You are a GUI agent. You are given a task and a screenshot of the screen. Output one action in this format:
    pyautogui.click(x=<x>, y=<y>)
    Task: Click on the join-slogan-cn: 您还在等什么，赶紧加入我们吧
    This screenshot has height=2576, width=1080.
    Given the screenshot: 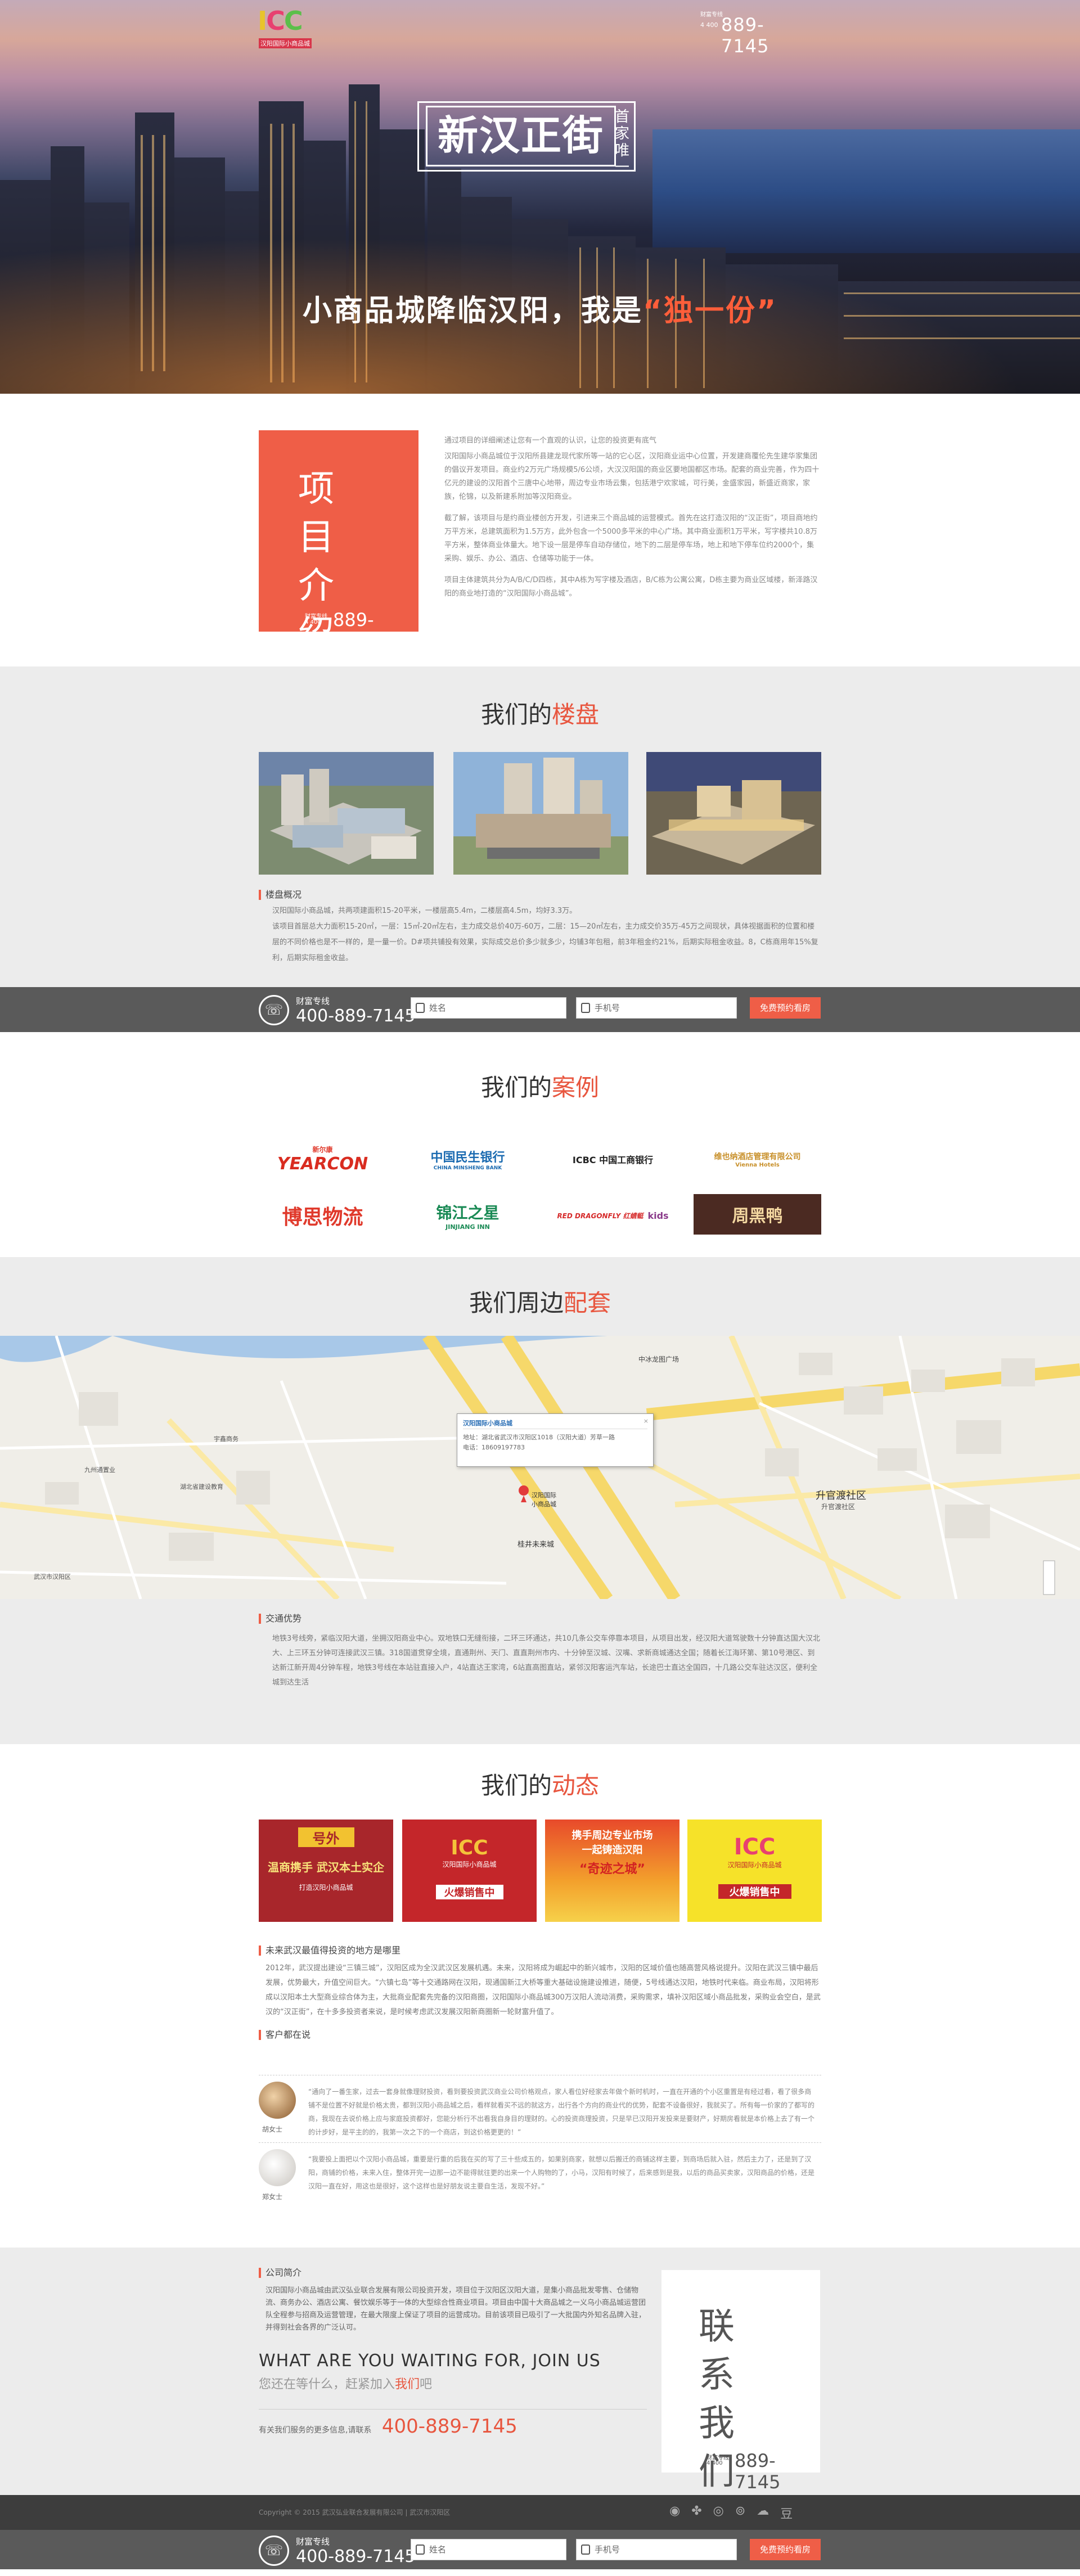 What is the action you would take?
    pyautogui.click(x=453, y=2383)
    